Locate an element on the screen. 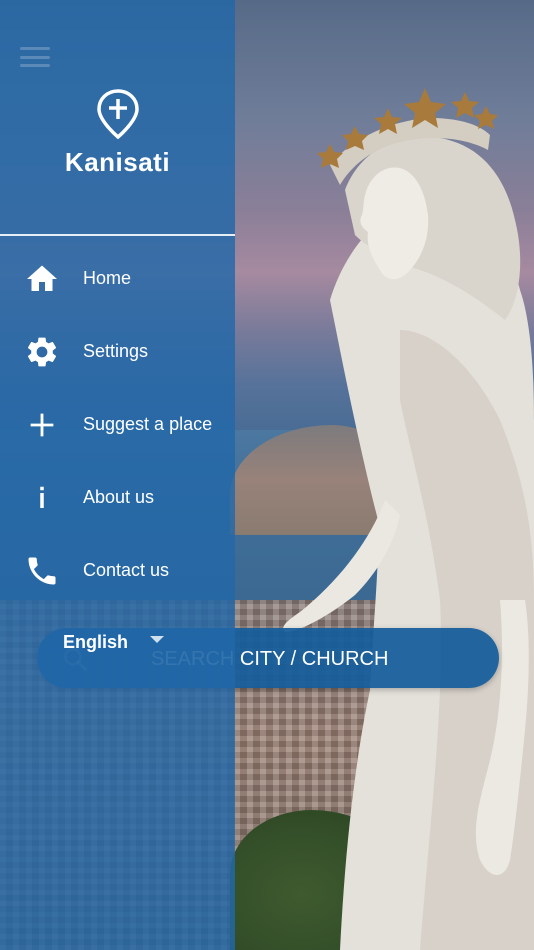 The height and width of the screenshot is (950, 534). menu-item-label: Settings is located at coordinates (116, 351).